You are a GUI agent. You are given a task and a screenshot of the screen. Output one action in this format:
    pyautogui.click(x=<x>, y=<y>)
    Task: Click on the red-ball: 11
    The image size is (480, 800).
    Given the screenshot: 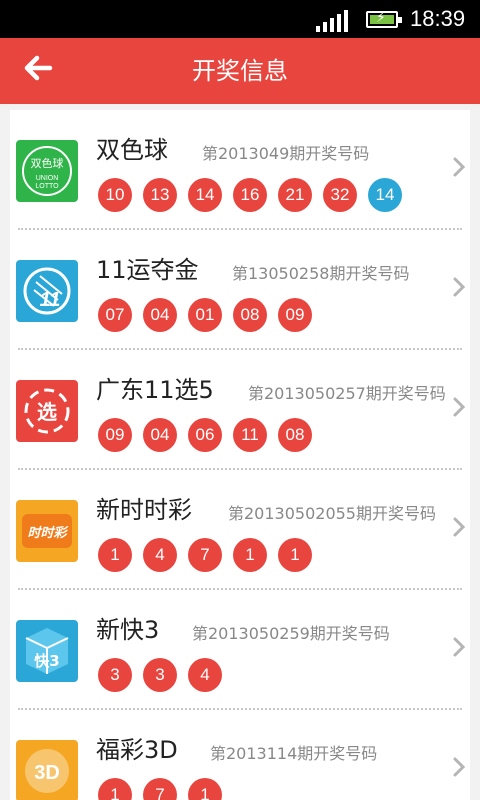 What is the action you would take?
    pyautogui.click(x=250, y=435)
    